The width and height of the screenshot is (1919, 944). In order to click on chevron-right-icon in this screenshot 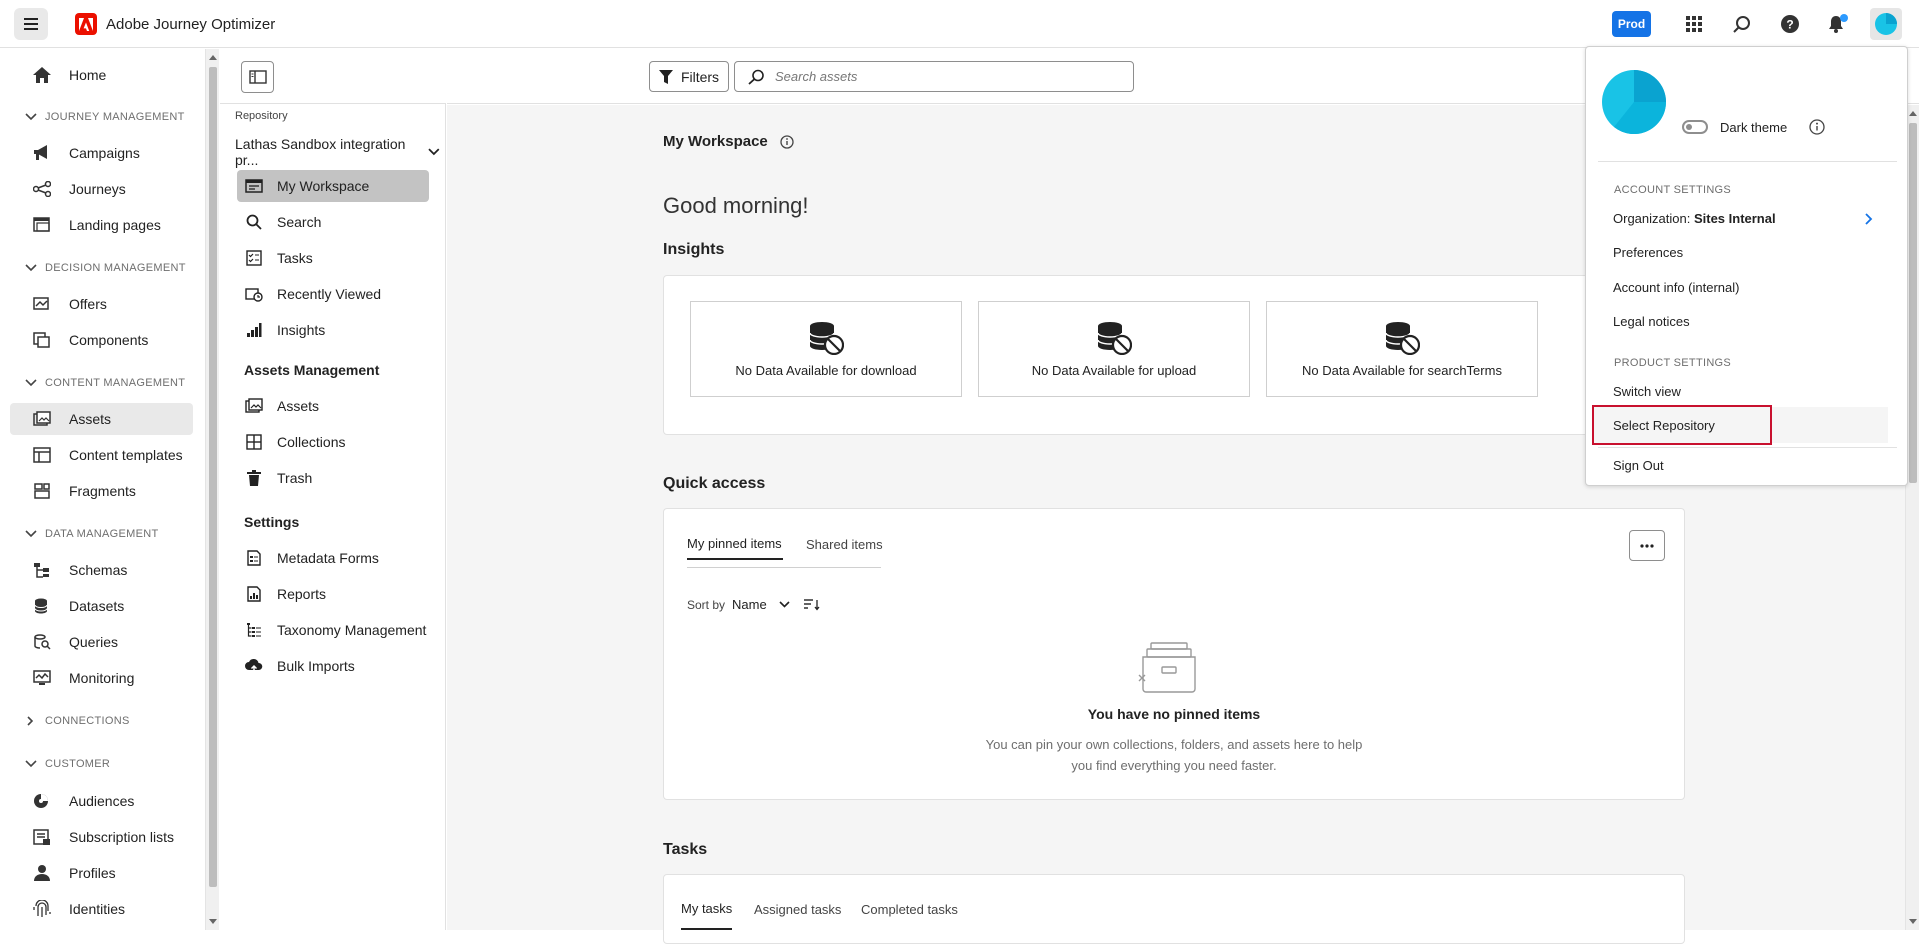, I will do `click(30, 721)`.